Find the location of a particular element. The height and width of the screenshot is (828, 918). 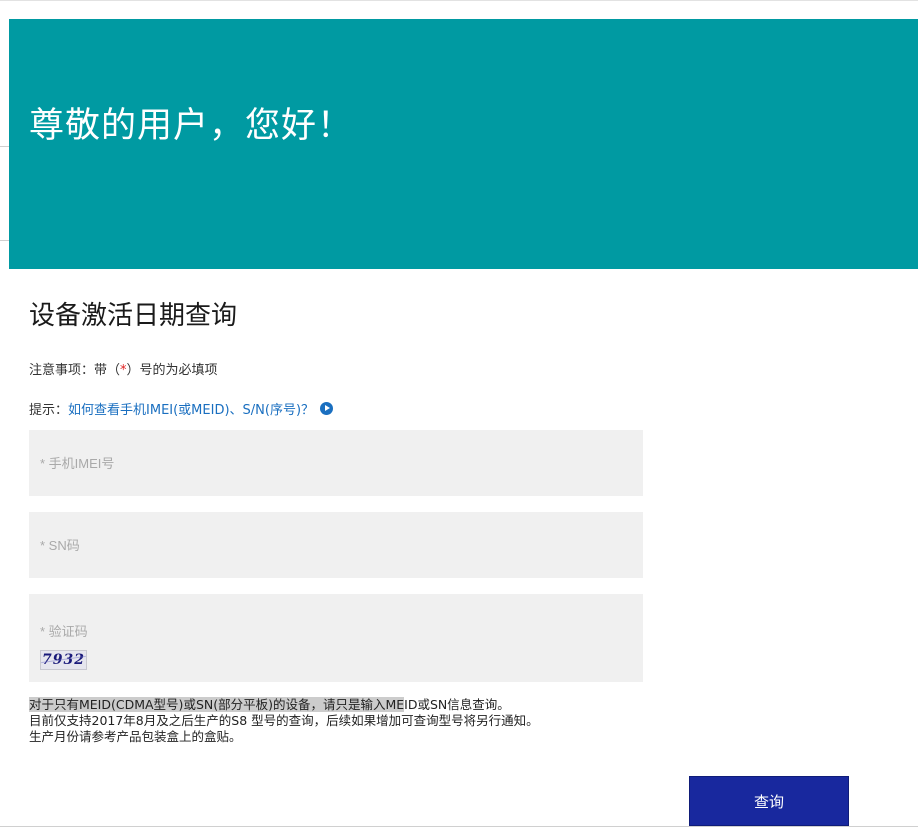

info-line-1-rest: ID或SN信息查询。 is located at coordinates (457, 704).